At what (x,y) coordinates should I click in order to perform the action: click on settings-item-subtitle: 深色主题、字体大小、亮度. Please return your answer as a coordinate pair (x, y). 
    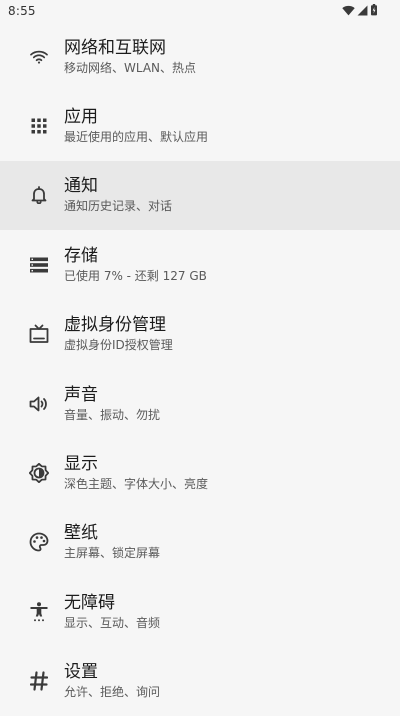
    Looking at the image, I should click on (136, 484).